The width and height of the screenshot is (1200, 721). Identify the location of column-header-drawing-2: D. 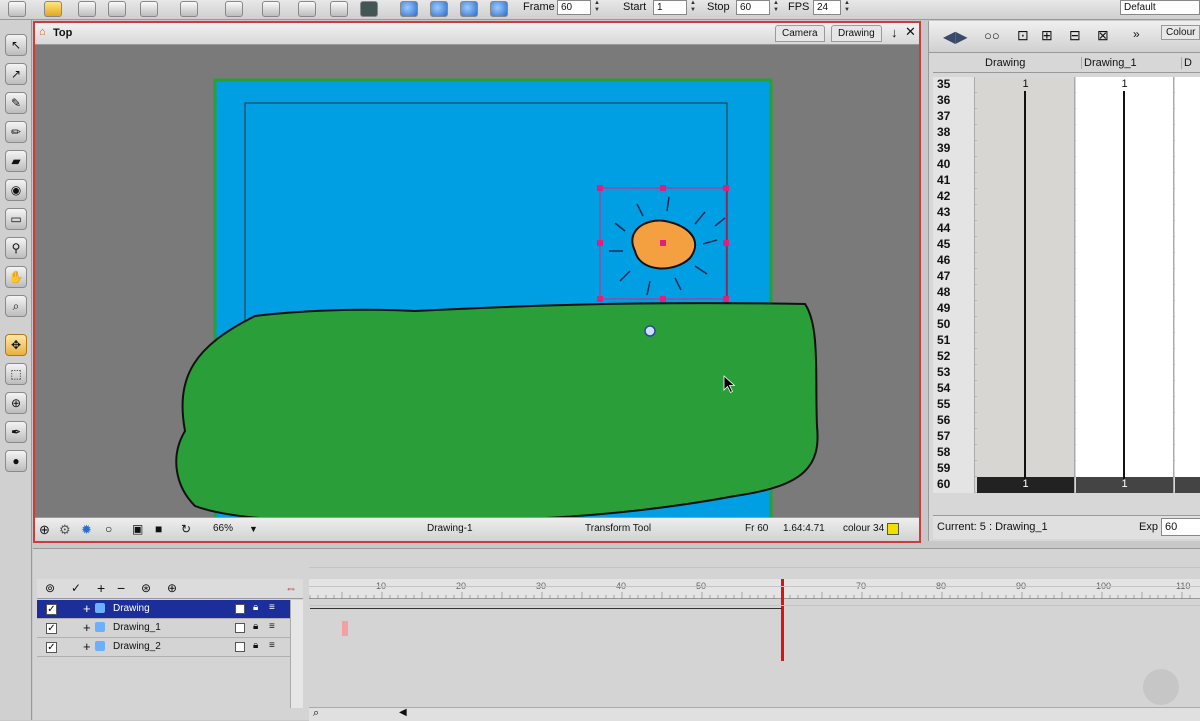
(1186, 63).